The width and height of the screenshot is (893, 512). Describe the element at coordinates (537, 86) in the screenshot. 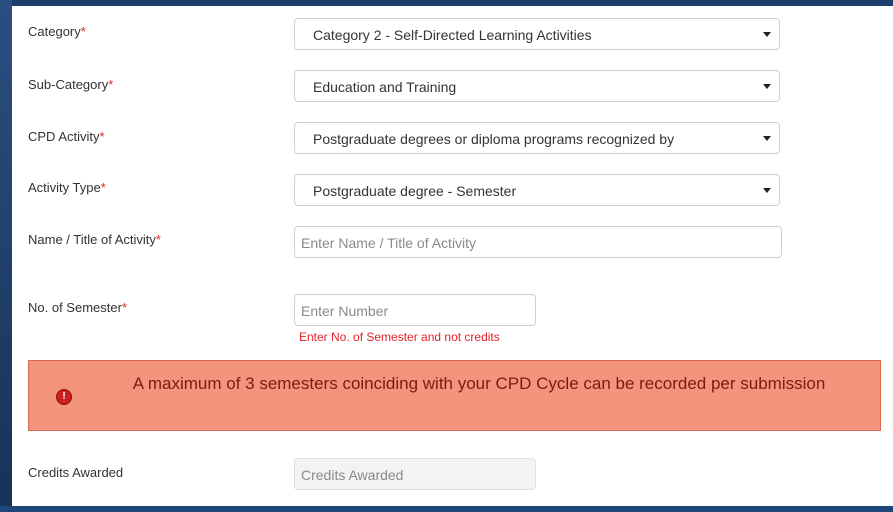

I see `sub-category-select: Education and Training` at that location.